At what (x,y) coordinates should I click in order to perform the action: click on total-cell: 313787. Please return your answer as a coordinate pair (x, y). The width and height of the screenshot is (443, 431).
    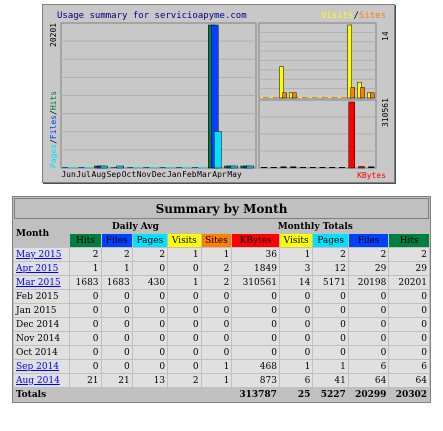
    Looking at the image, I should click on (255, 394).